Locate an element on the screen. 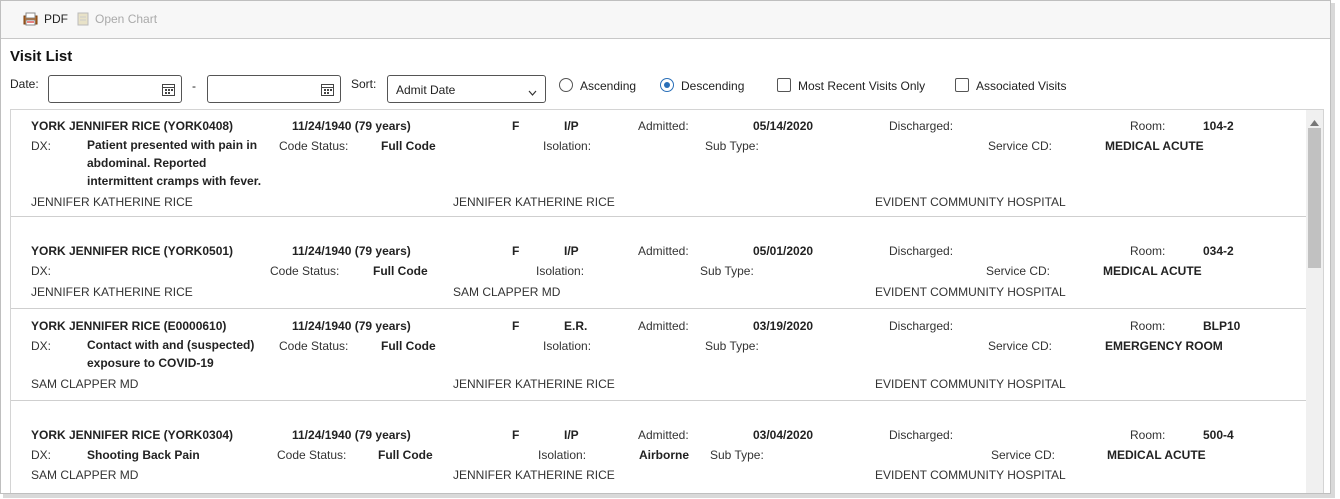 The height and width of the screenshot is (499, 1340). descending-radio is located at coordinates (667, 85).